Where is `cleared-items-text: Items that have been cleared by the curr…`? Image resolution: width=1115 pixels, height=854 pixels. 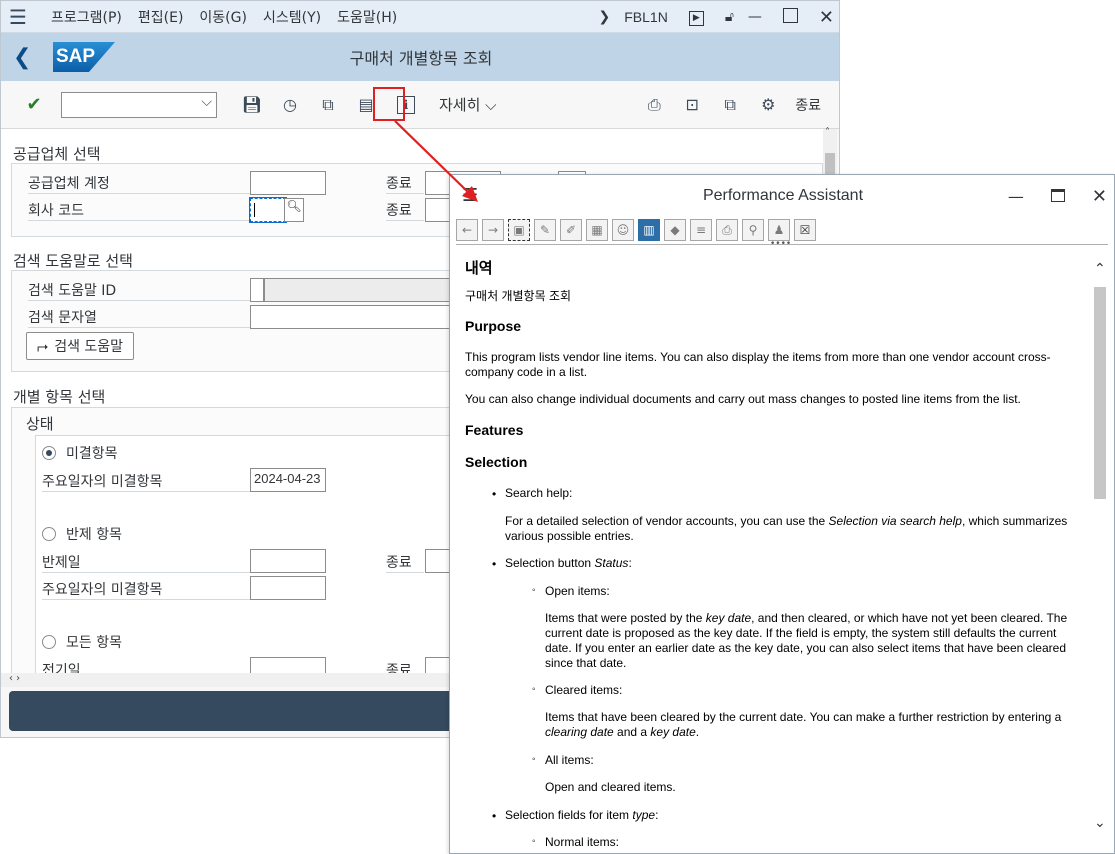
cleared-items-text: Items that have been cleared by the curr… is located at coordinates (803, 724).